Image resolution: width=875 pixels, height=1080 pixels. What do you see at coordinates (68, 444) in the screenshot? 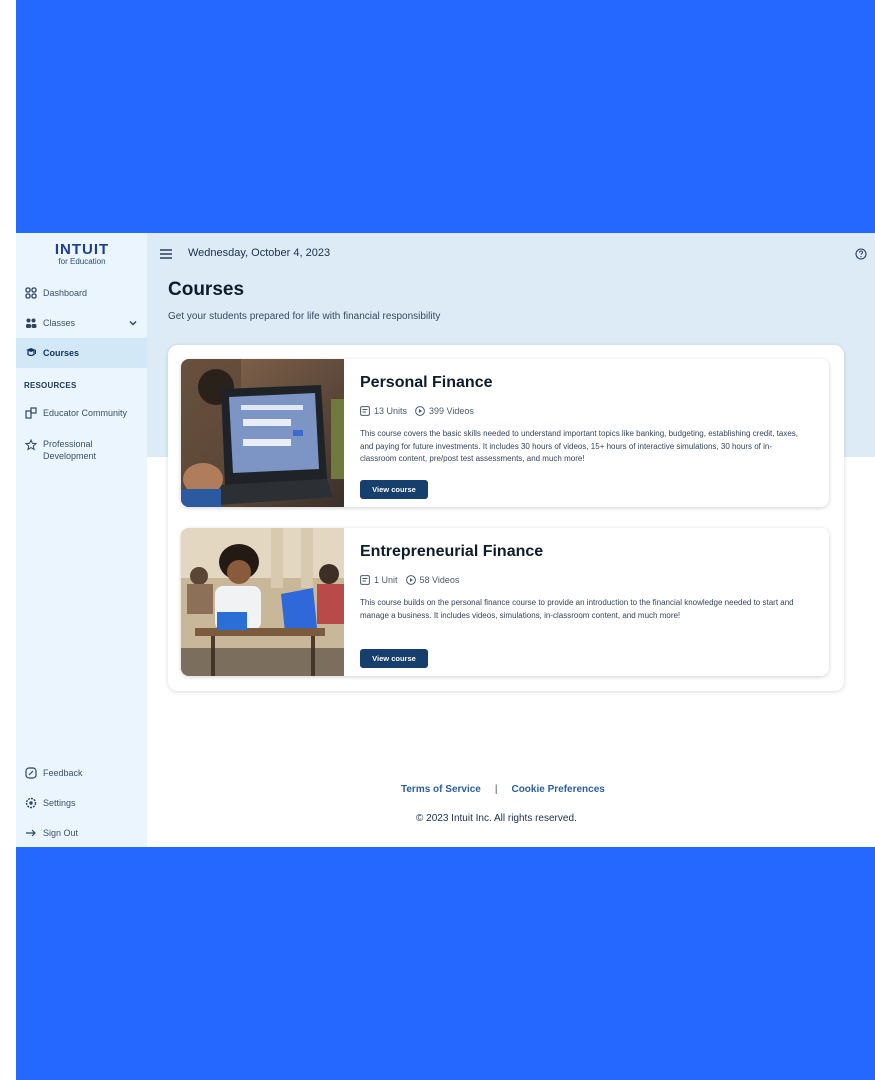
I see `sidebar-item-label: Professional` at bounding box center [68, 444].